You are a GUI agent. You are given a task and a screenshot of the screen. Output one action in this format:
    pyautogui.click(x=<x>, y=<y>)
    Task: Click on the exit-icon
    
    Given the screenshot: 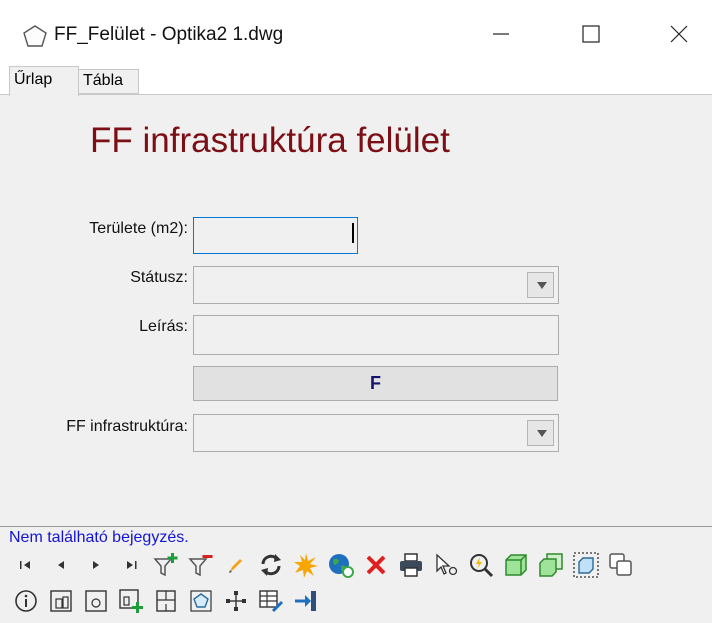 What is the action you would take?
    pyautogui.click(x=305, y=601)
    